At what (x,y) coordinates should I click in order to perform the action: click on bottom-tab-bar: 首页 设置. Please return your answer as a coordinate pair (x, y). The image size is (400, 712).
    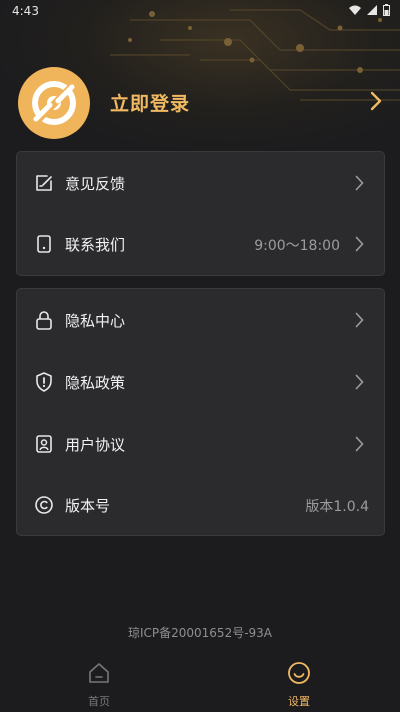
    Looking at the image, I should click on (200, 683).